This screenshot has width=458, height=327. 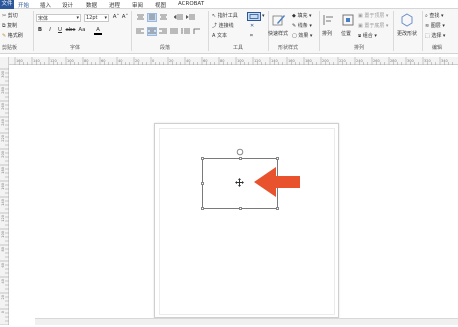 I want to click on bold-button: B, so click(x=40, y=31).